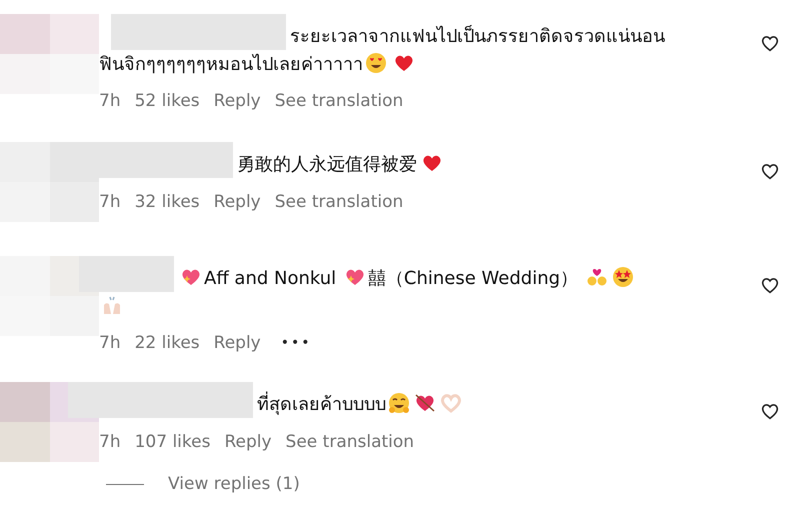 This screenshot has width=800, height=515. I want to click on likes-count: 32 likes, so click(167, 203).